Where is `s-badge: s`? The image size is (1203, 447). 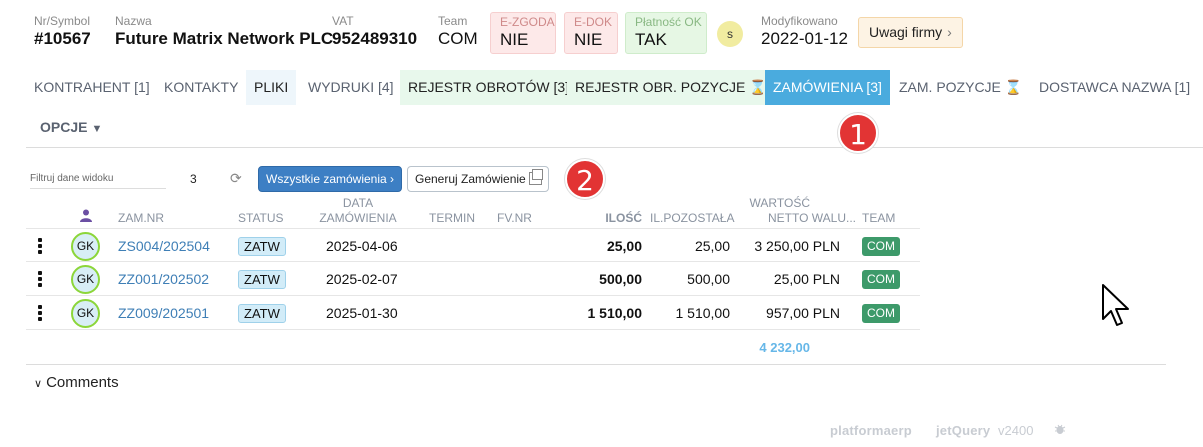
s-badge: s is located at coordinates (730, 34).